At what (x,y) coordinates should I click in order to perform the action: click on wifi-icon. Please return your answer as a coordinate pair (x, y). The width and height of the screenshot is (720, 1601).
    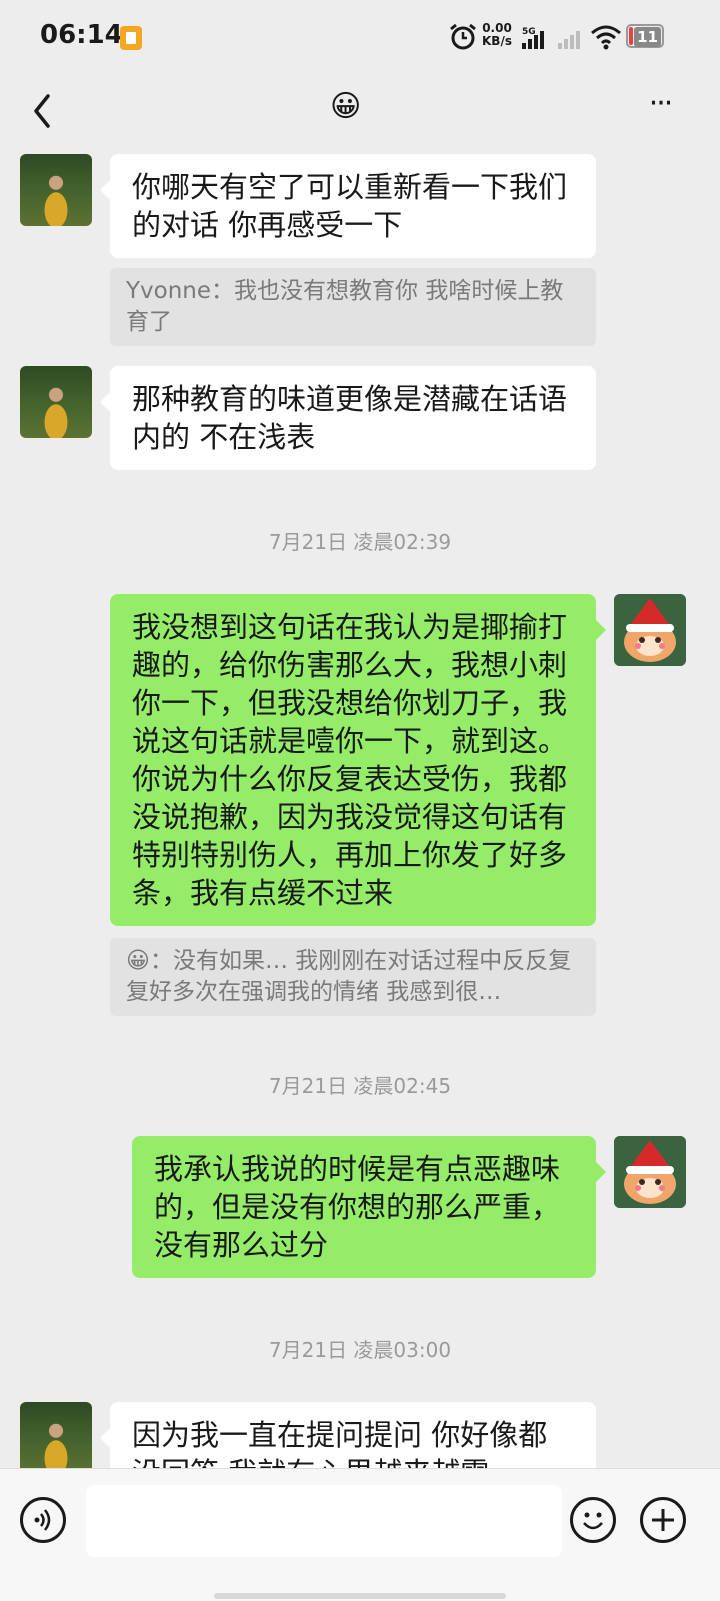
    Looking at the image, I should click on (606, 37).